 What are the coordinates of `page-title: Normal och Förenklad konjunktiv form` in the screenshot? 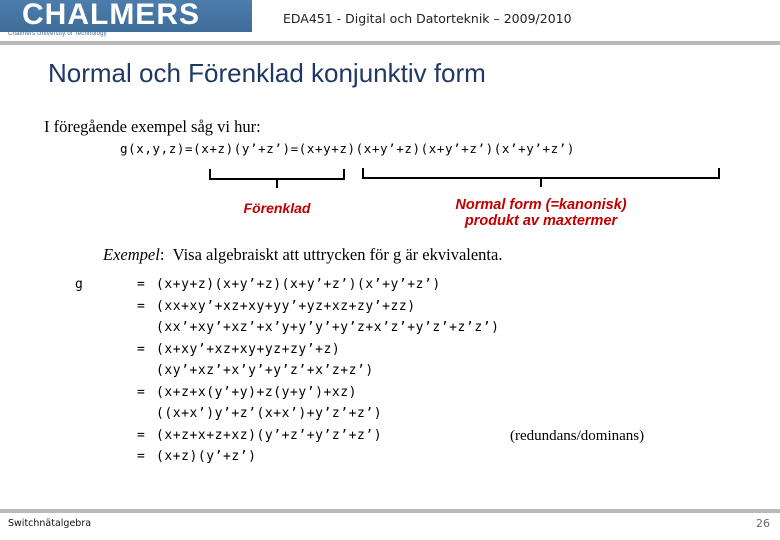 It's located at (267, 73).